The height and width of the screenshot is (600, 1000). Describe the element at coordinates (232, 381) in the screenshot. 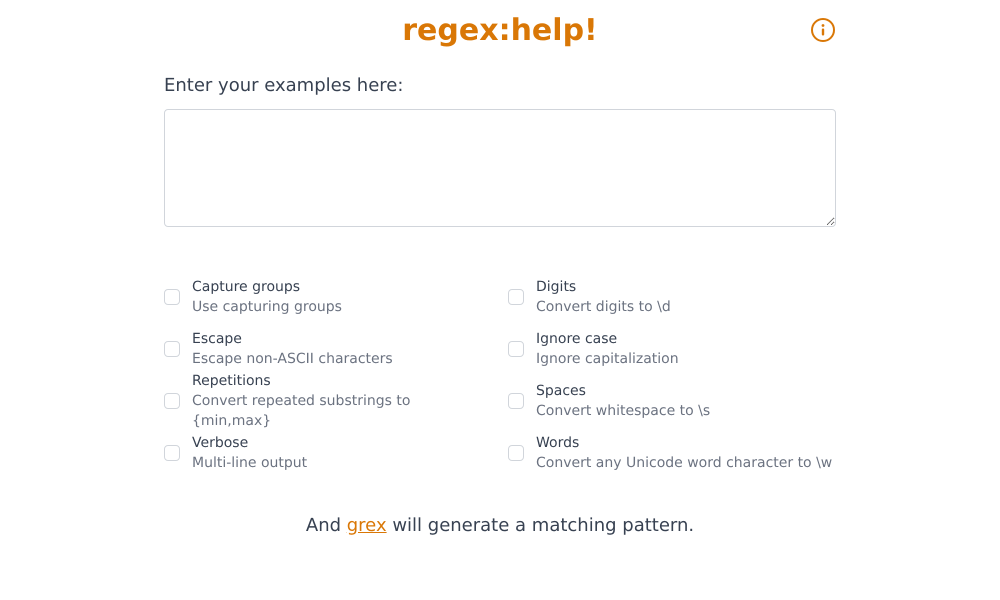

I see `option-label: Repetitions` at that location.